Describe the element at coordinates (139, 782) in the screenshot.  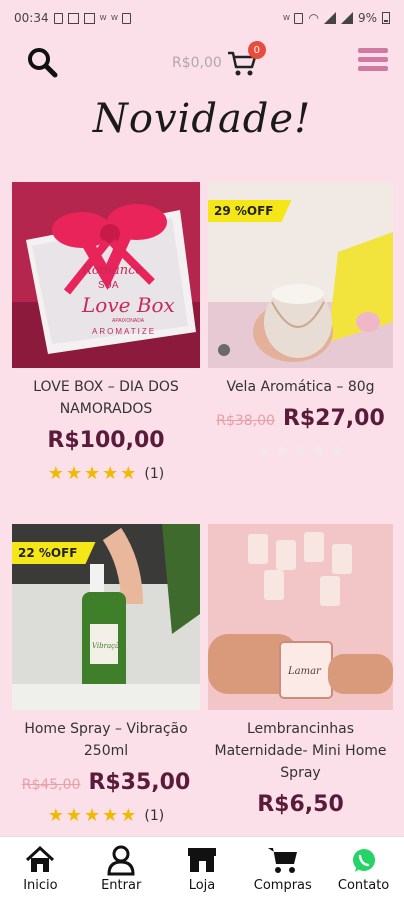
I see `product-price: R$35,00` at that location.